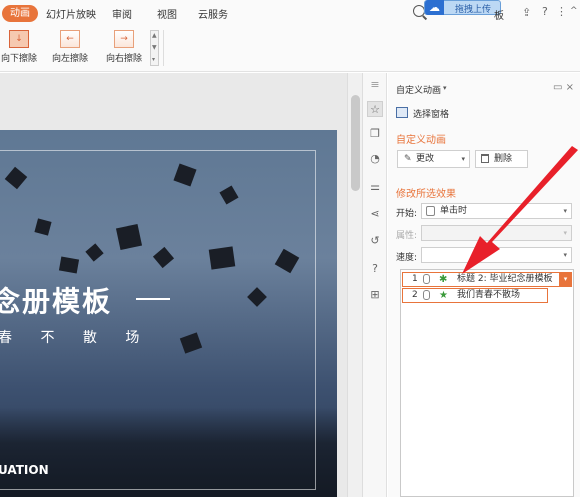 This screenshot has width=580, height=497. Describe the element at coordinates (487, 383) in the screenshot. I see `animation-list: 1 ✱ 标题 2: 毕业纪念册模板 ▾ 2 ★ 我们青春不散场` at that location.